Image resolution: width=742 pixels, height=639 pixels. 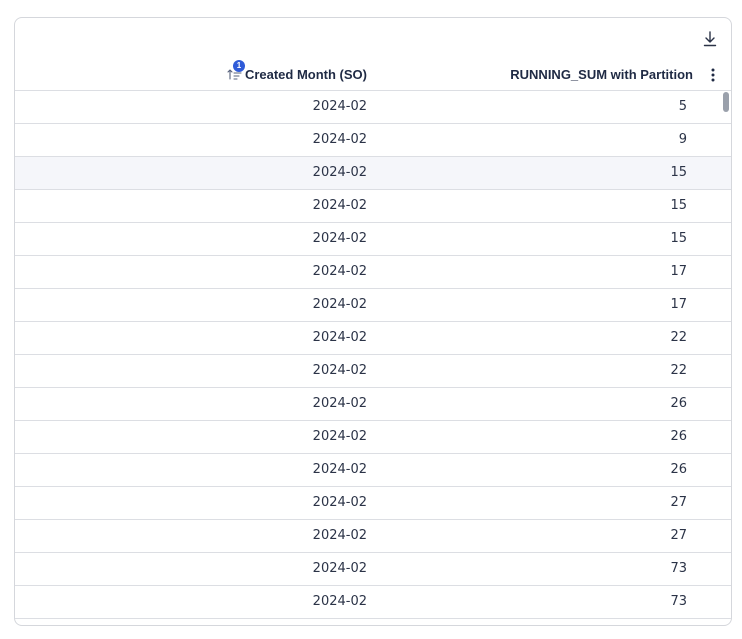 I want to click on cell-running-sum: 5, so click(x=682, y=106).